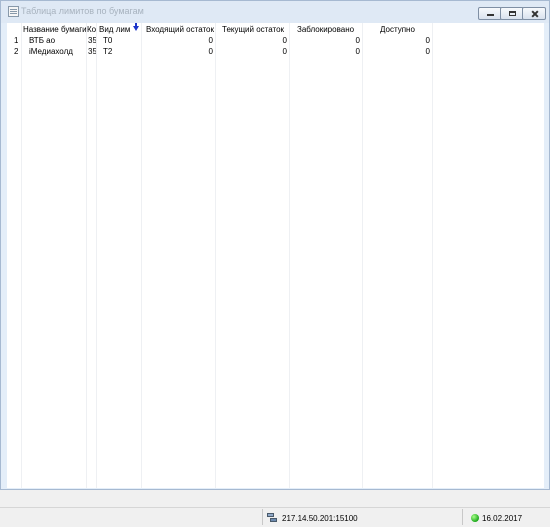 Image resolution: width=550 pixels, height=527 pixels. What do you see at coordinates (116, 30) in the screenshot?
I see `header-limit-type: Вид лим` at bounding box center [116, 30].